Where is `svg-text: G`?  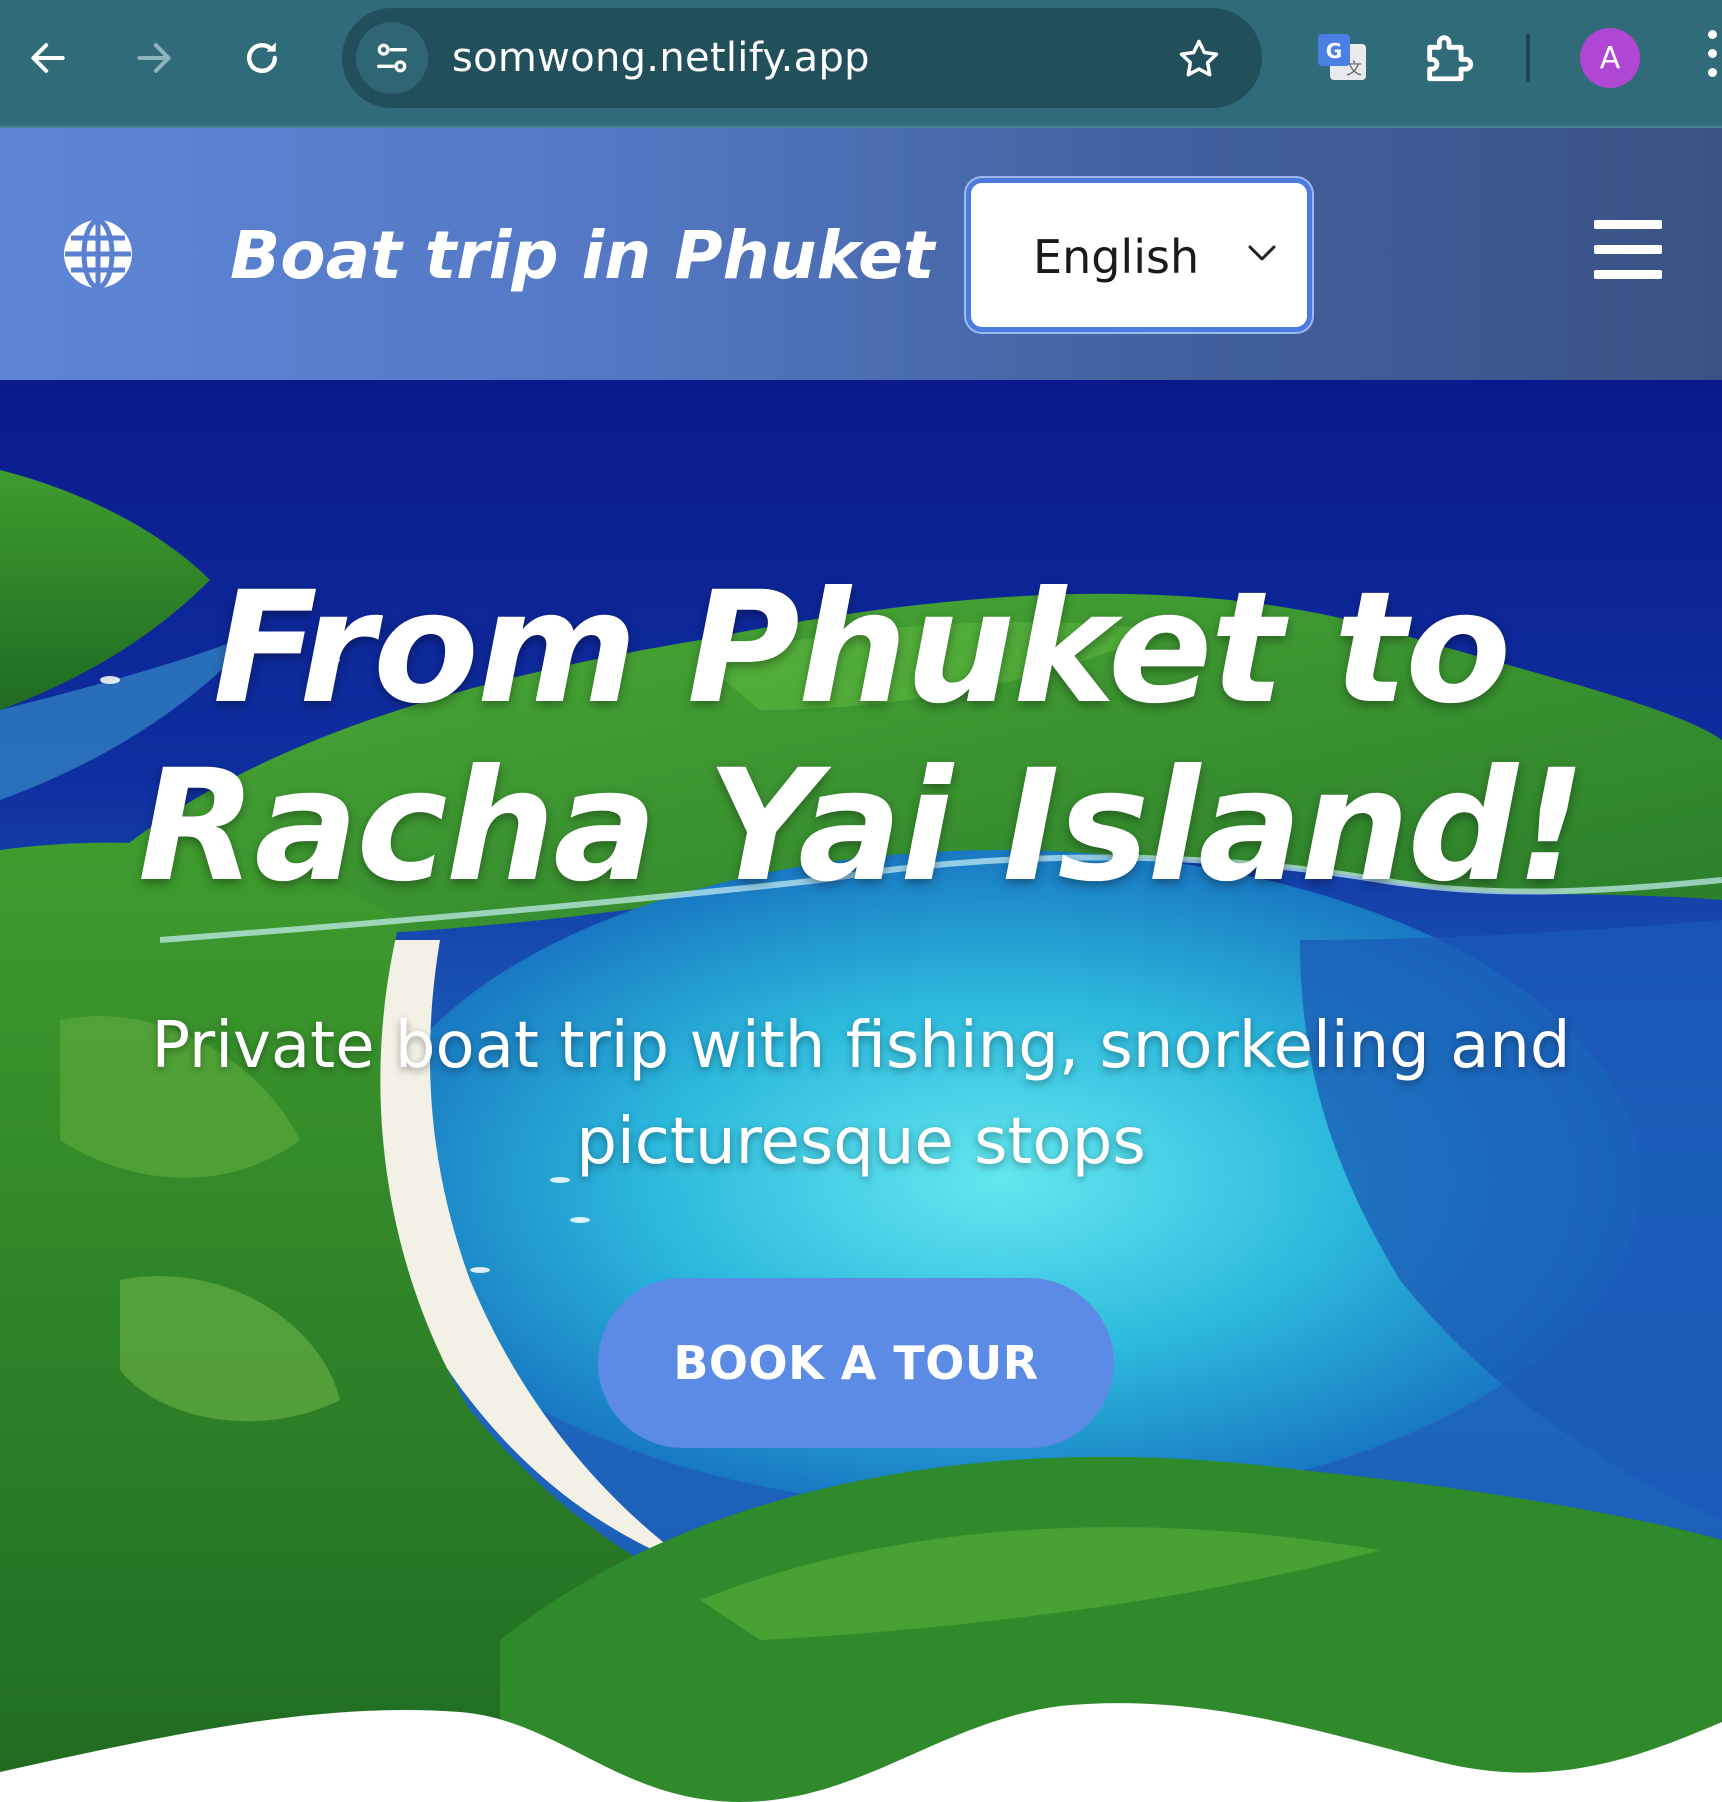
svg-text: G is located at coordinates (1334, 51).